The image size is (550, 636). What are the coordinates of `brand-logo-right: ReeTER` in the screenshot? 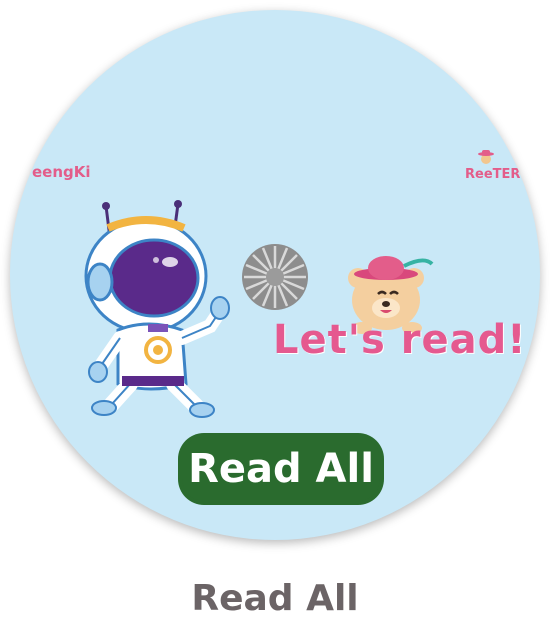 It's located at (492, 166).